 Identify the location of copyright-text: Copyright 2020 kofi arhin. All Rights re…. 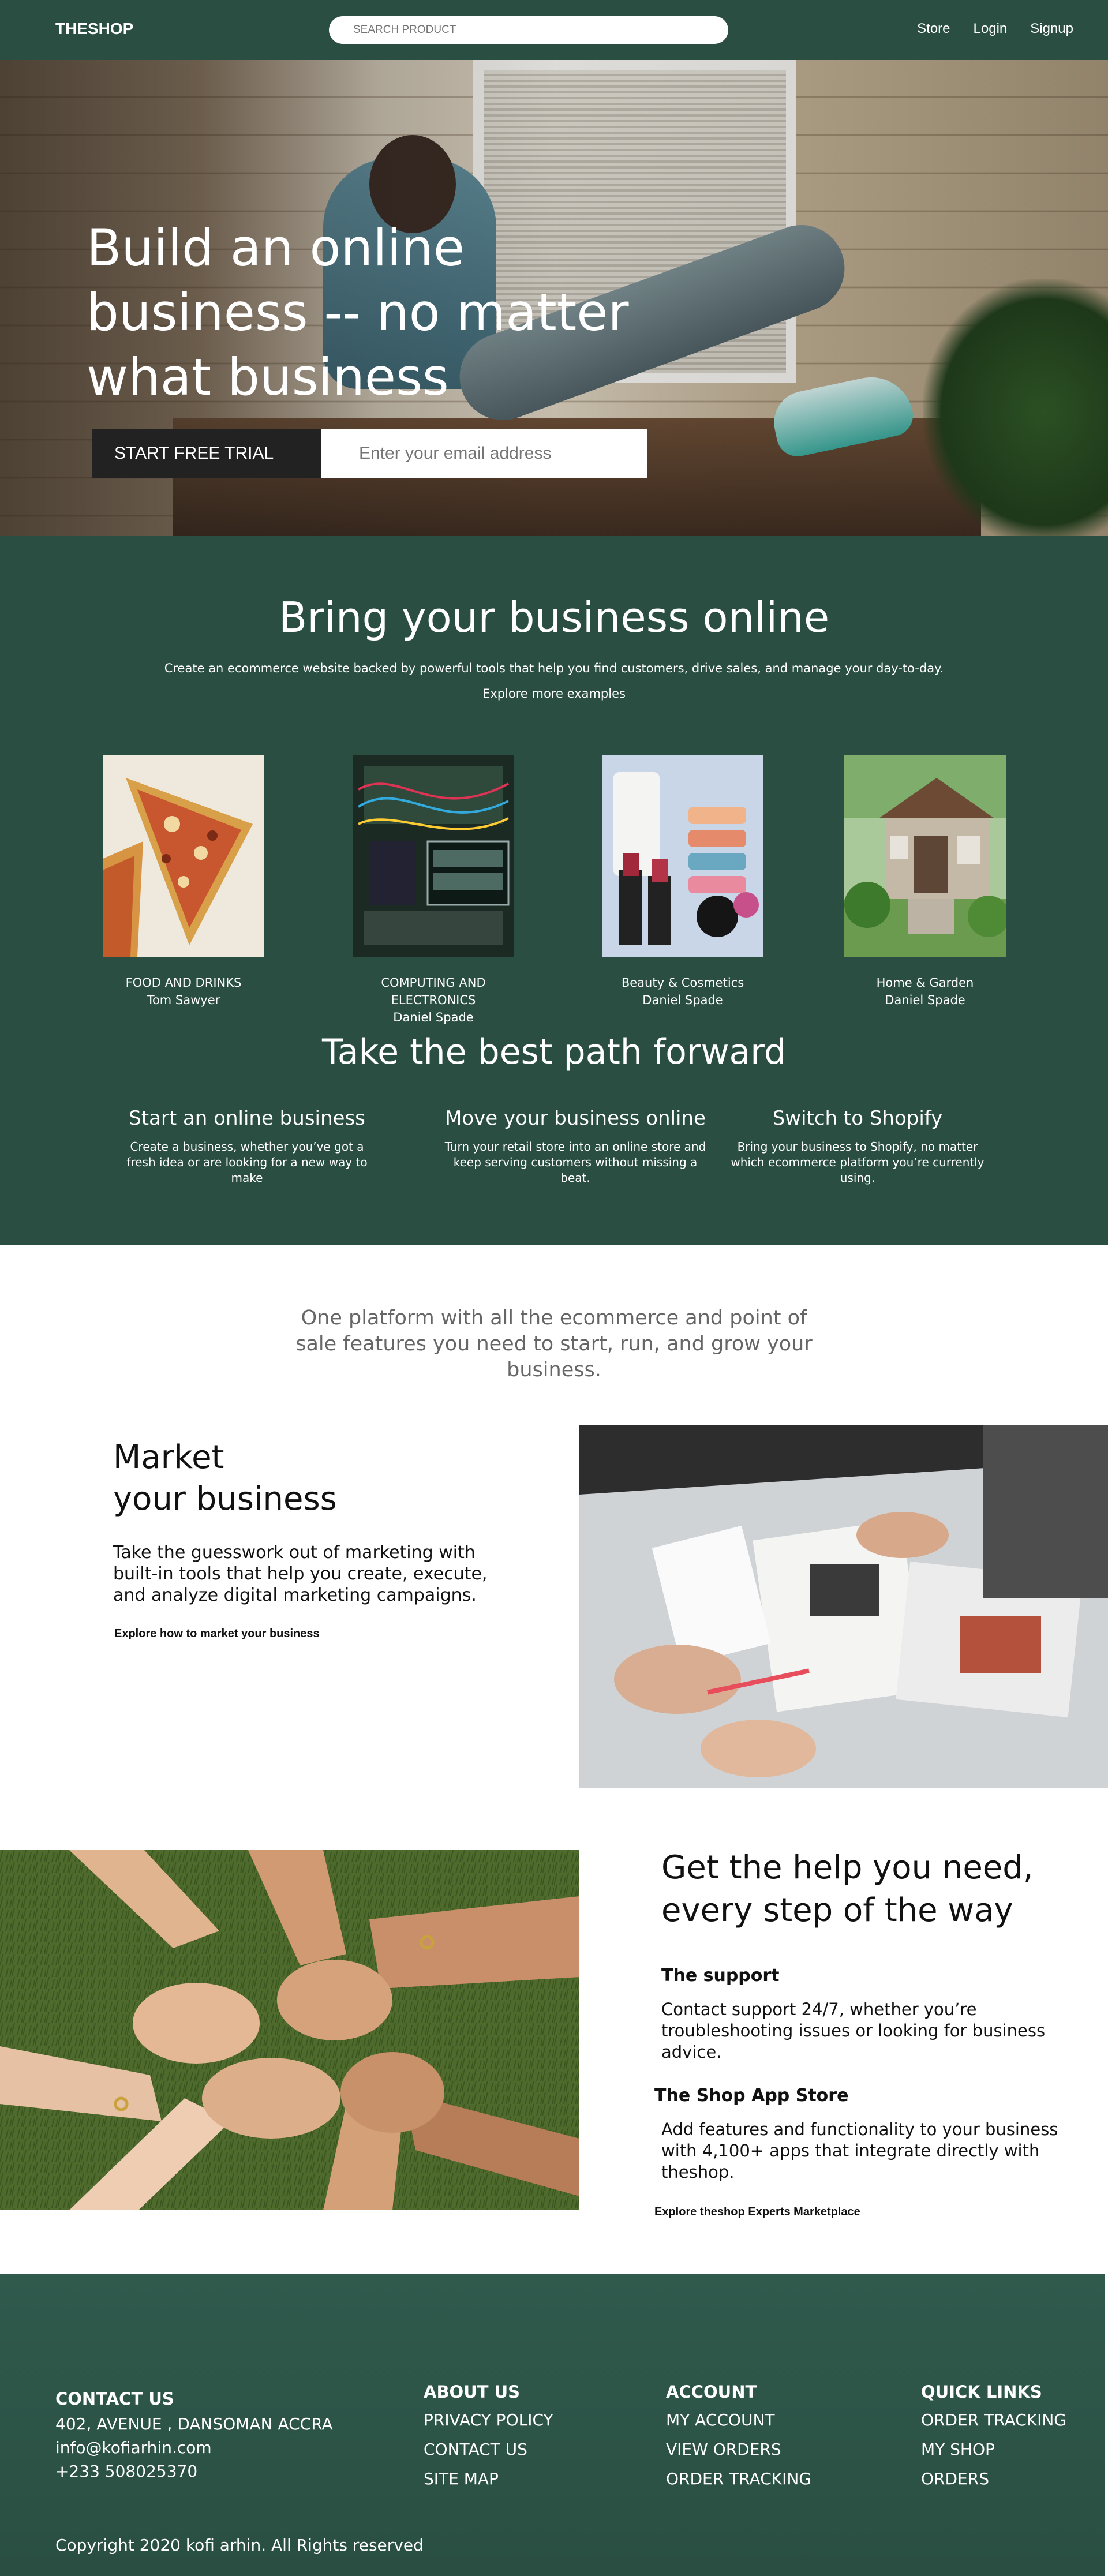
(239, 2545).